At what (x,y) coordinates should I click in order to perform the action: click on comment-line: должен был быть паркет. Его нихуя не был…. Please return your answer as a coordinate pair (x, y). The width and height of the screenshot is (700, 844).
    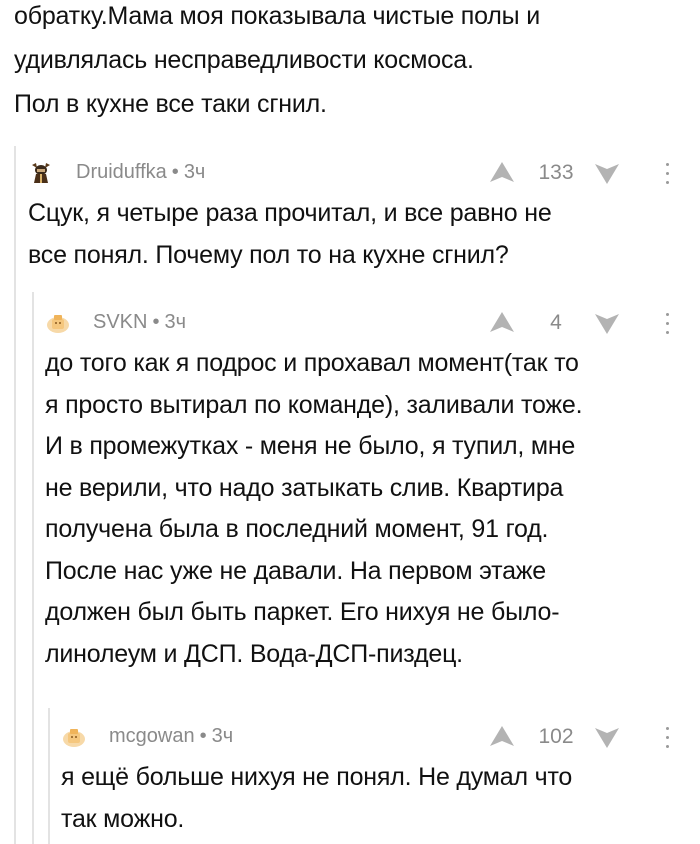
    Looking at the image, I should click on (302, 612).